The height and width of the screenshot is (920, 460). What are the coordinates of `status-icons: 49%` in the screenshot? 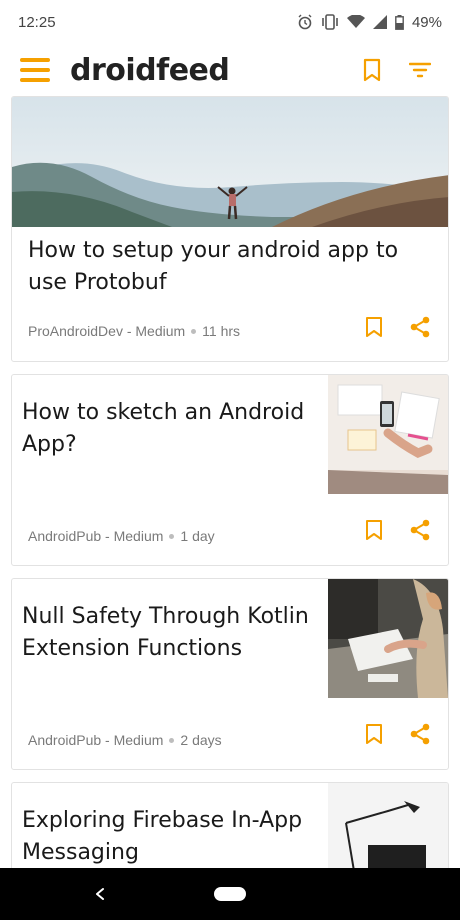 It's located at (369, 22).